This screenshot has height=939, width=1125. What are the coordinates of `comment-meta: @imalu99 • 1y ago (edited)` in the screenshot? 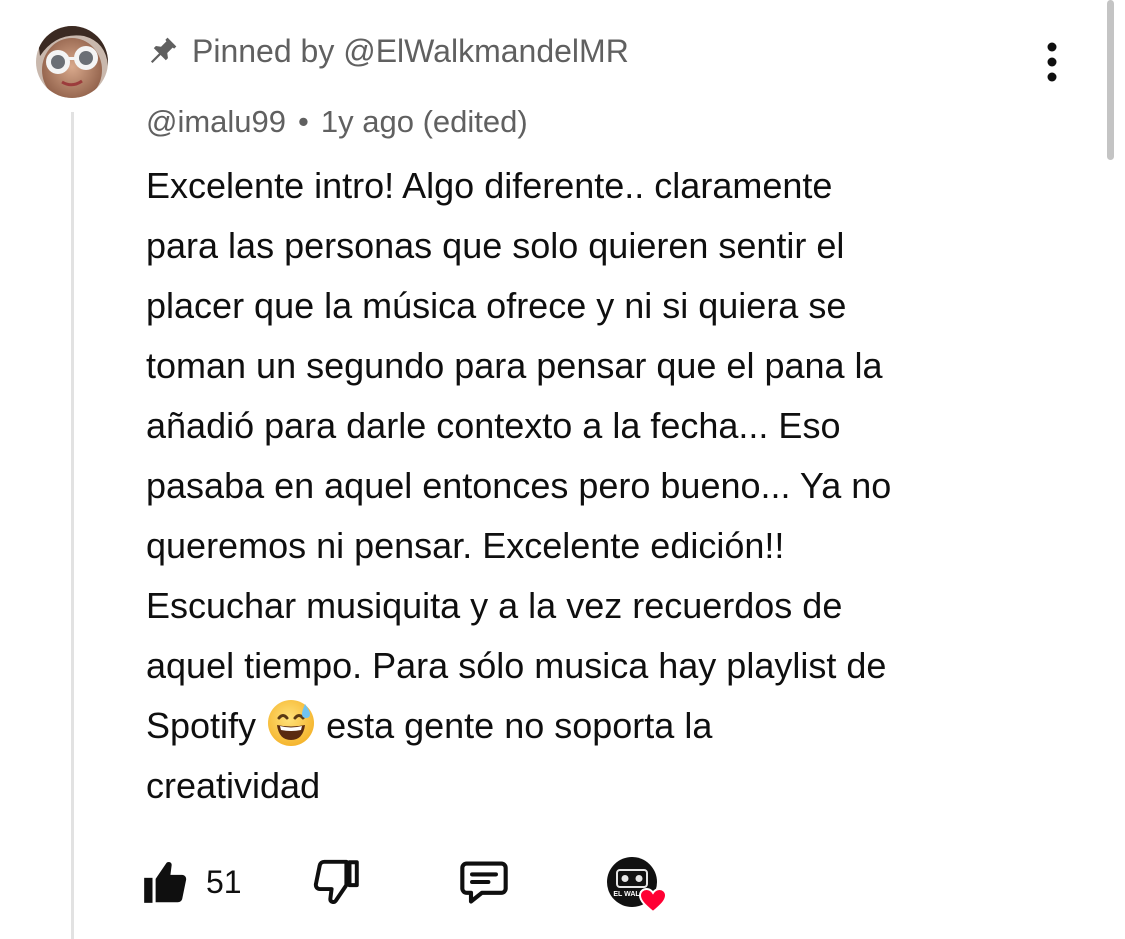 It's located at (337, 122).